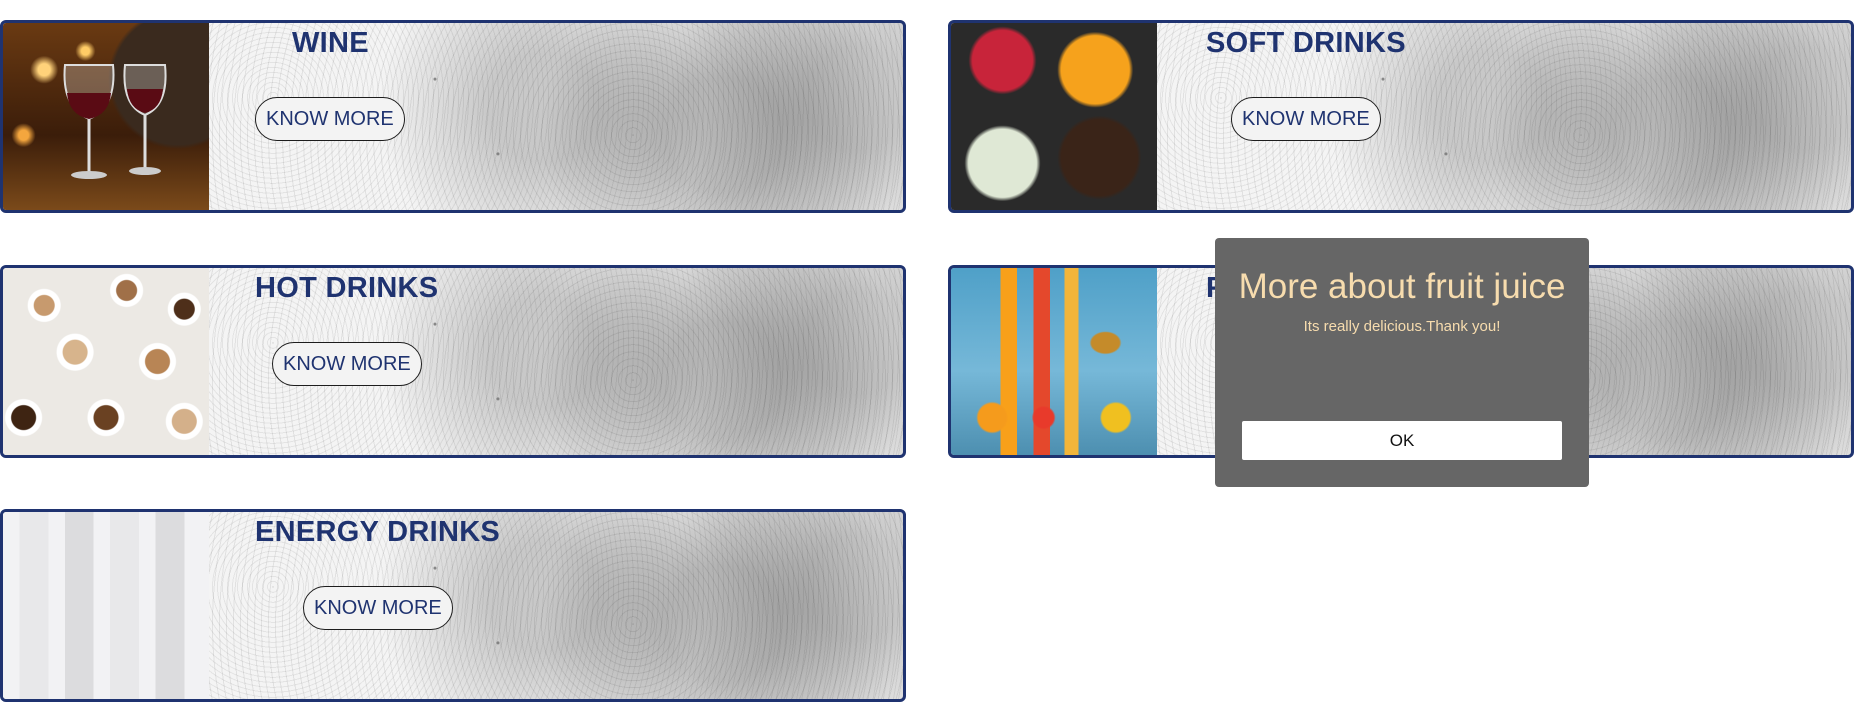  What do you see at coordinates (378, 532) in the screenshot?
I see `energy-drinks-title: ENERGY DRINKS` at bounding box center [378, 532].